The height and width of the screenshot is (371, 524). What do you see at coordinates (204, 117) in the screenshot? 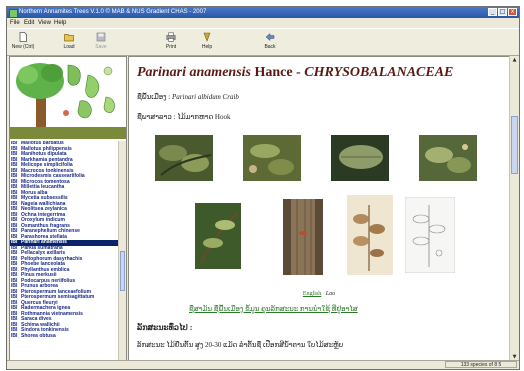
I see `local-name-value: ໄມ້ມາກຫາດ Hook` at bounding box center [204, 117].